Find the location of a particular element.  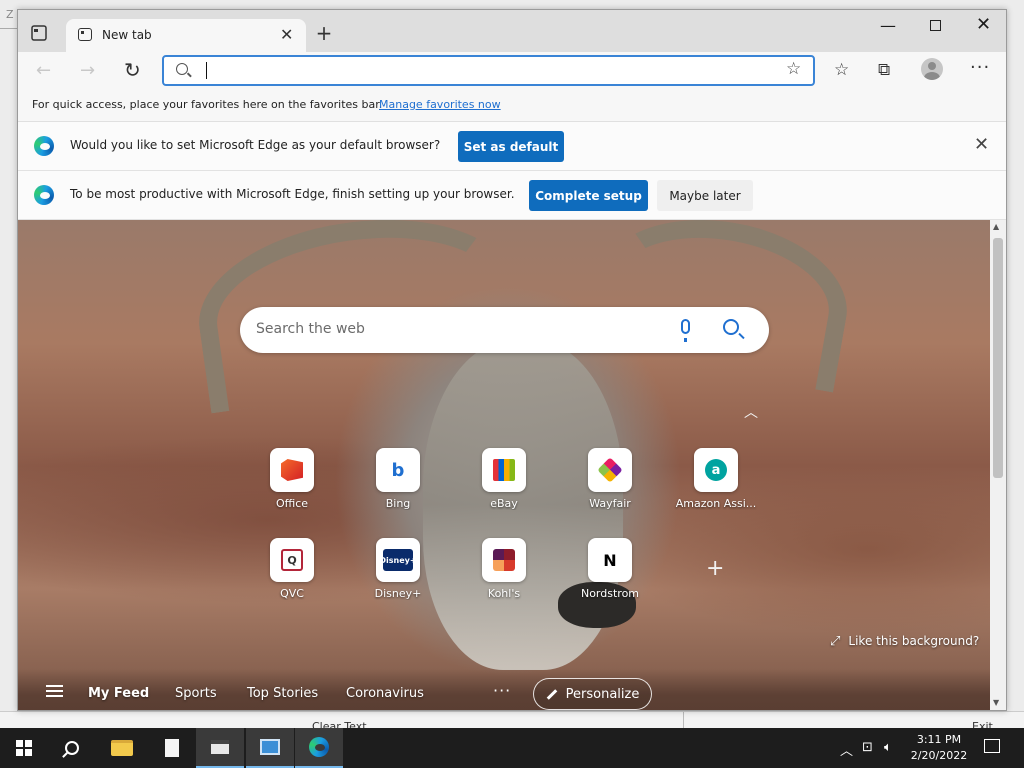

profile-avatar-icon is located at coordinates (932, 69).